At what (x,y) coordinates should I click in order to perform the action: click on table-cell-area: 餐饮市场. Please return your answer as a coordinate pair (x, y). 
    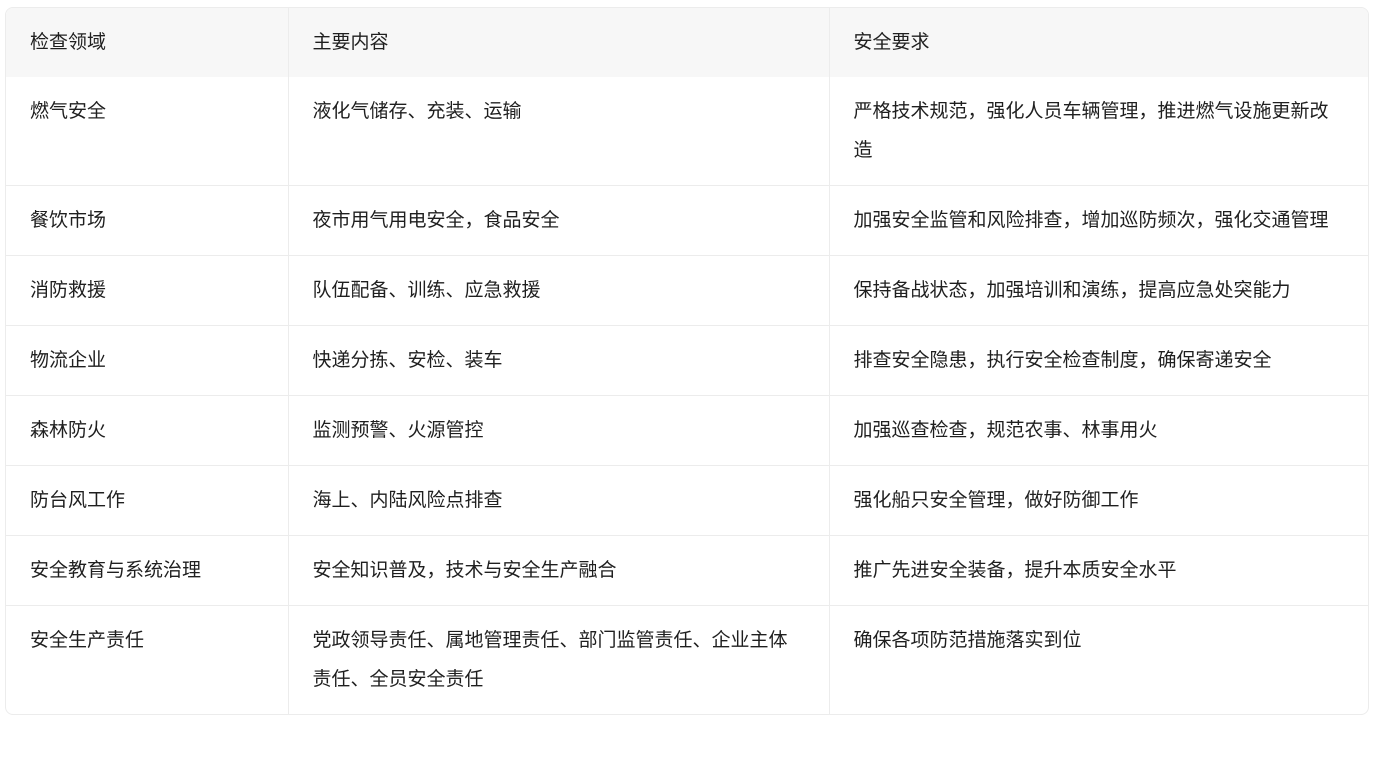
    Looking at the image, I should click on (147, 220).